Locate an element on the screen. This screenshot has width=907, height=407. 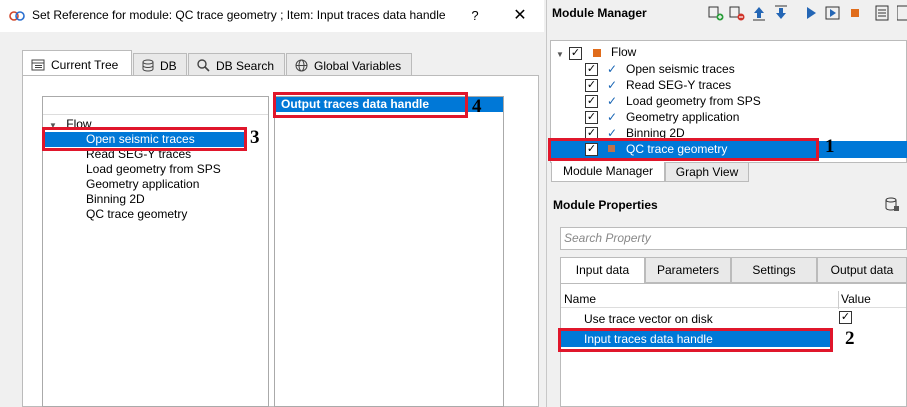
tab-global-variables: Global Variables is located at coordinates (349, 65).